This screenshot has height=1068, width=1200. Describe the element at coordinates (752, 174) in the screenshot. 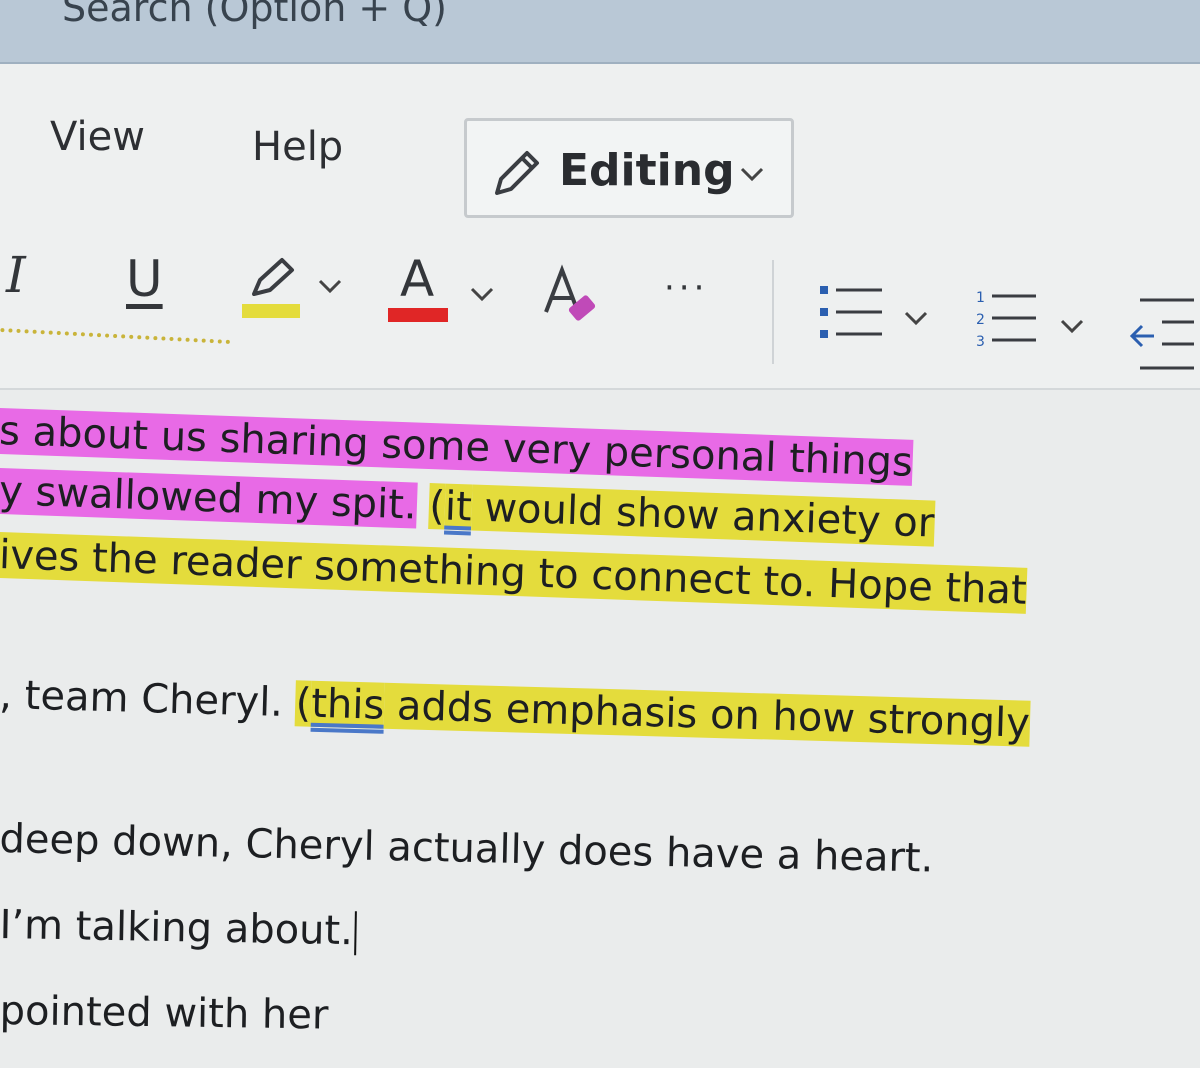

I see `chevron-down-icon` at that location.